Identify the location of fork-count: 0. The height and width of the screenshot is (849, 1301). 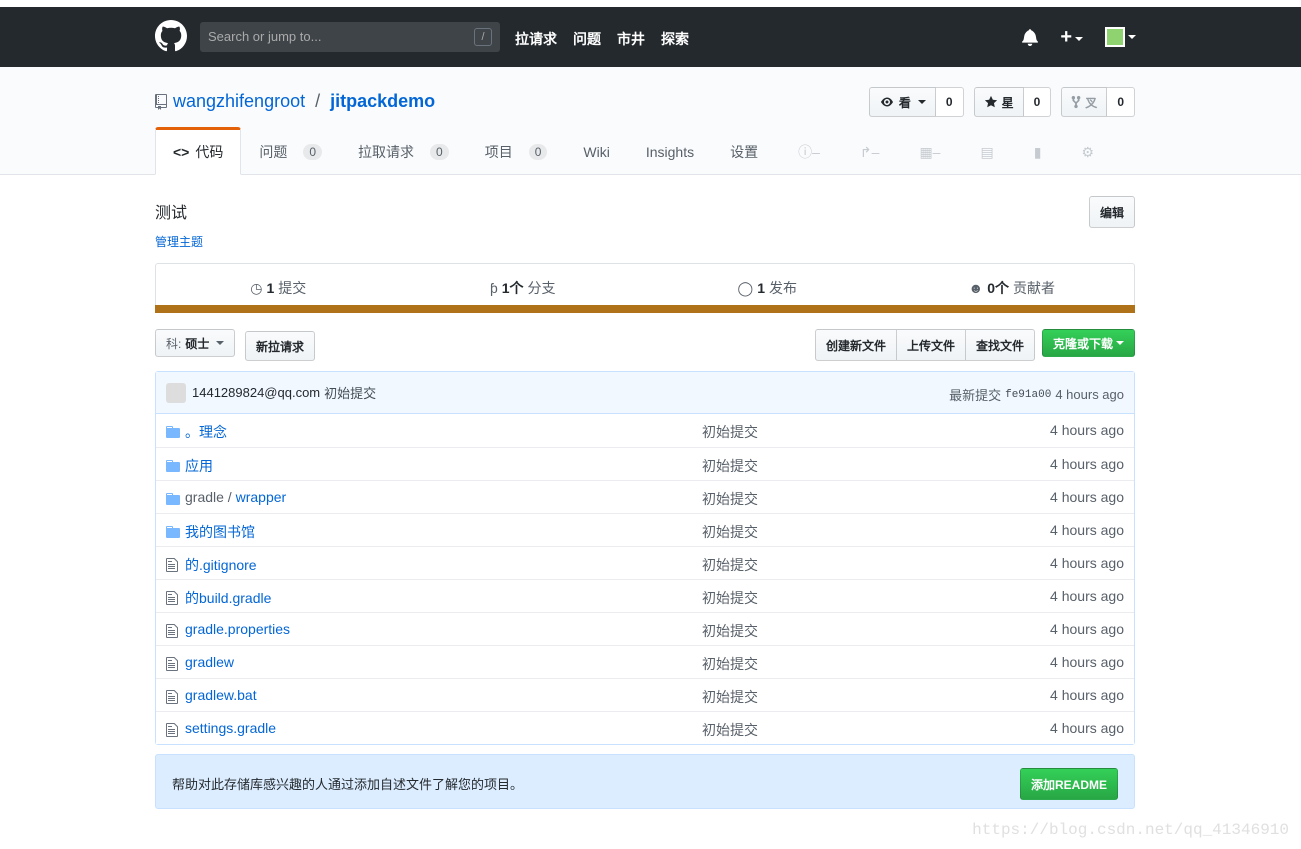
(1121, 102).